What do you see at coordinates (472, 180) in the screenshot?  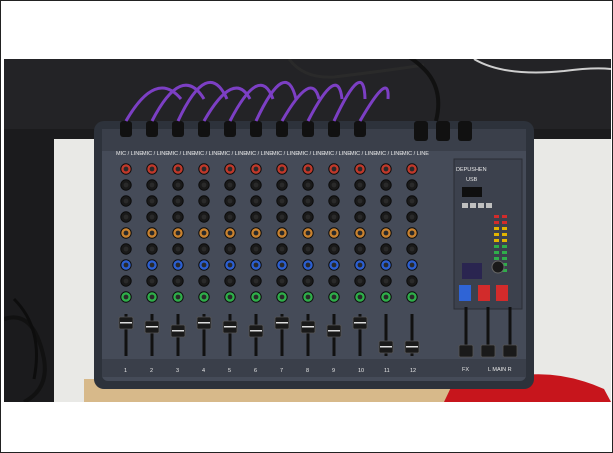 I see `usb-label: USB` at bounding box center [472, 180].